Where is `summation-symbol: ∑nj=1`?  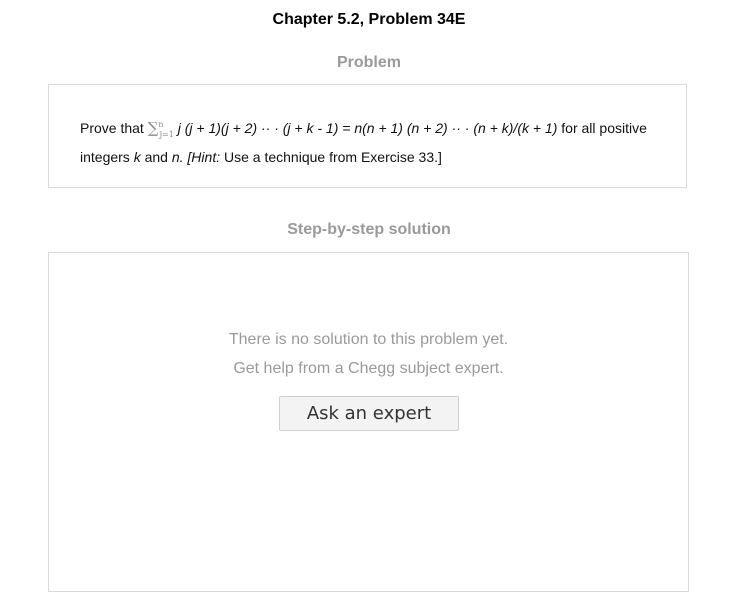
summation-symbol: ∑nj=1 is located at coordinates (160, 129).